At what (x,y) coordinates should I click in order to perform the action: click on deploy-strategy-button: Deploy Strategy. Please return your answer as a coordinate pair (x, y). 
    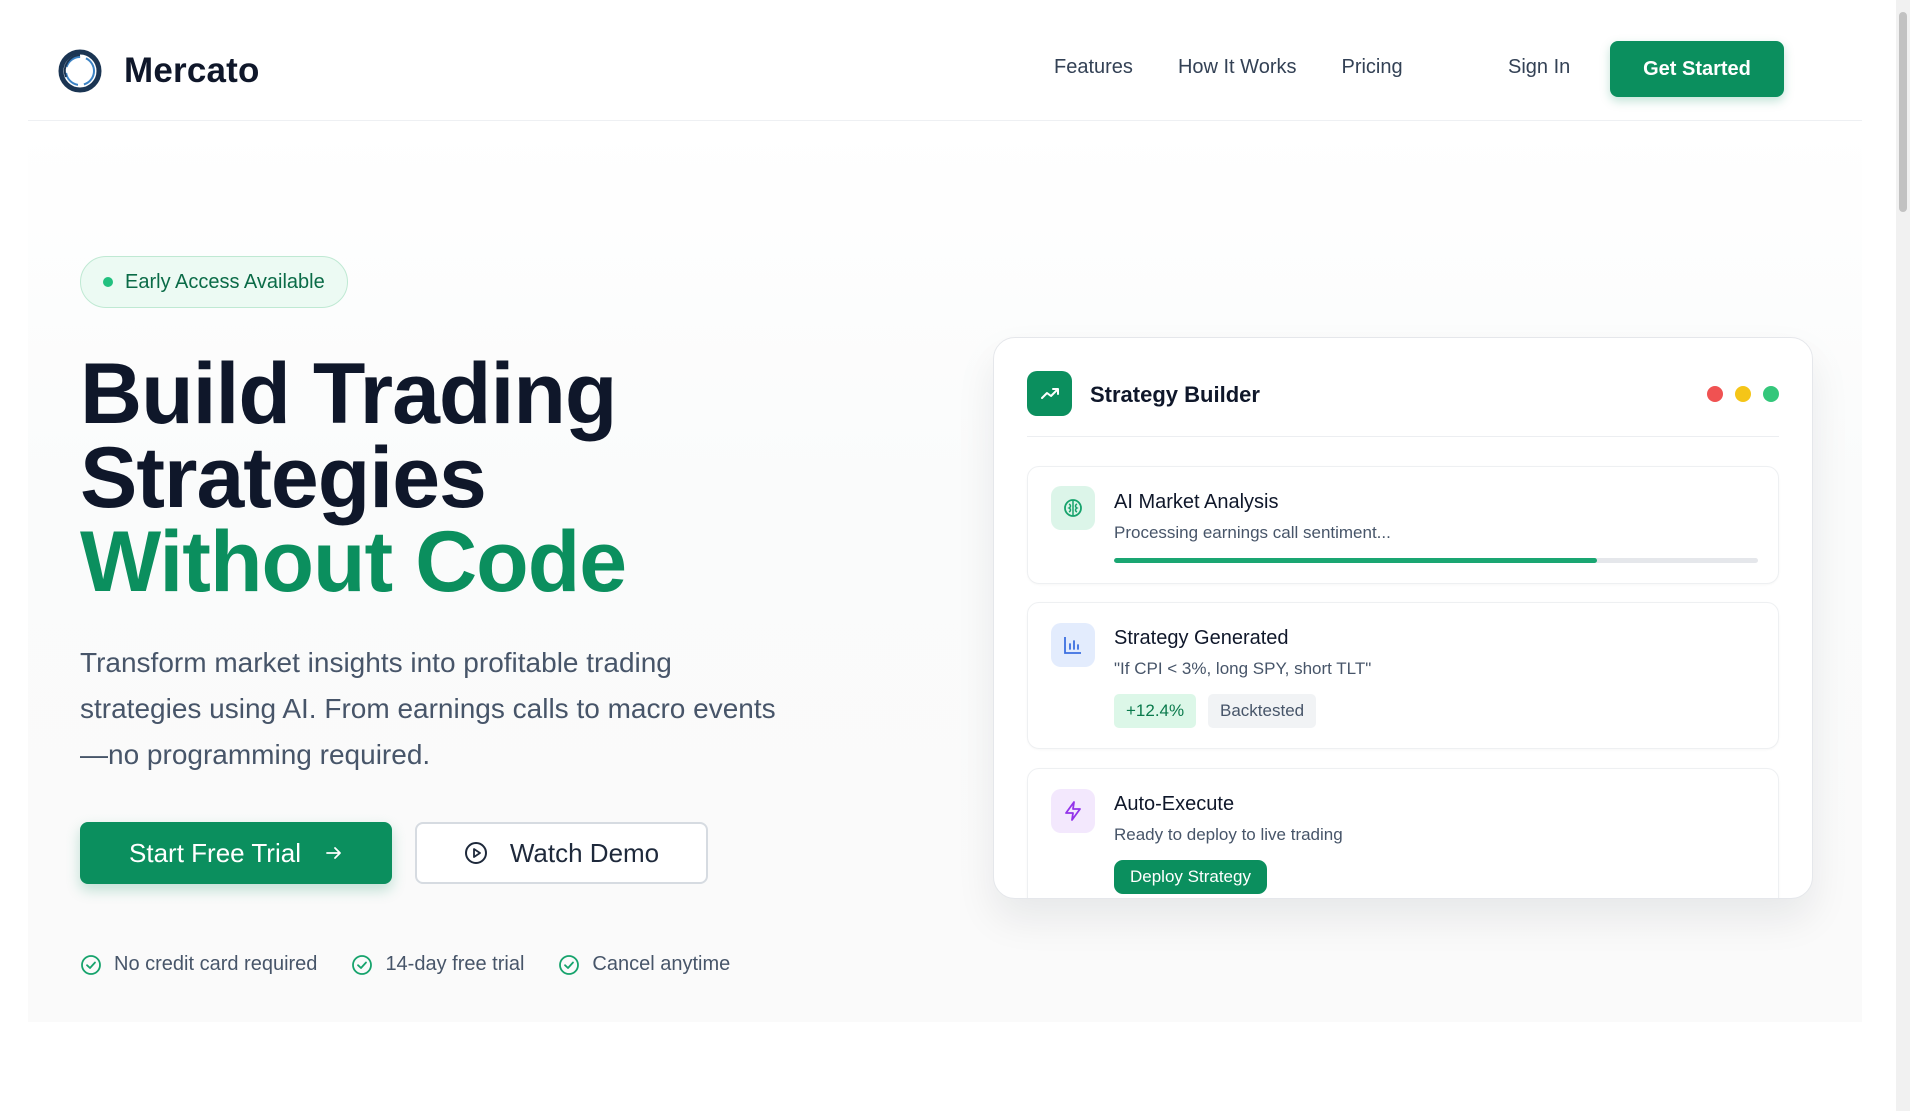
    Looking at the image, I should click on (1190, 877).